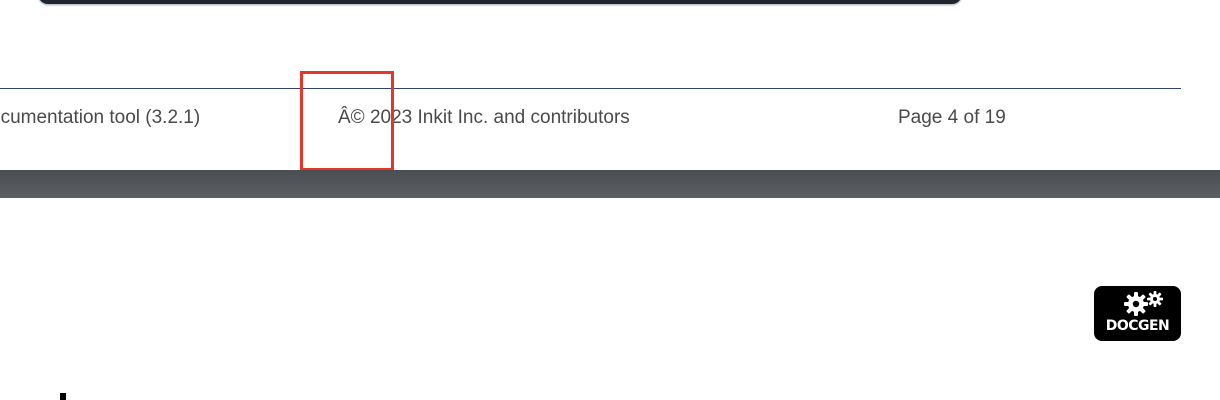  I want to click on screenshot-image-edge, so click(500, 2).